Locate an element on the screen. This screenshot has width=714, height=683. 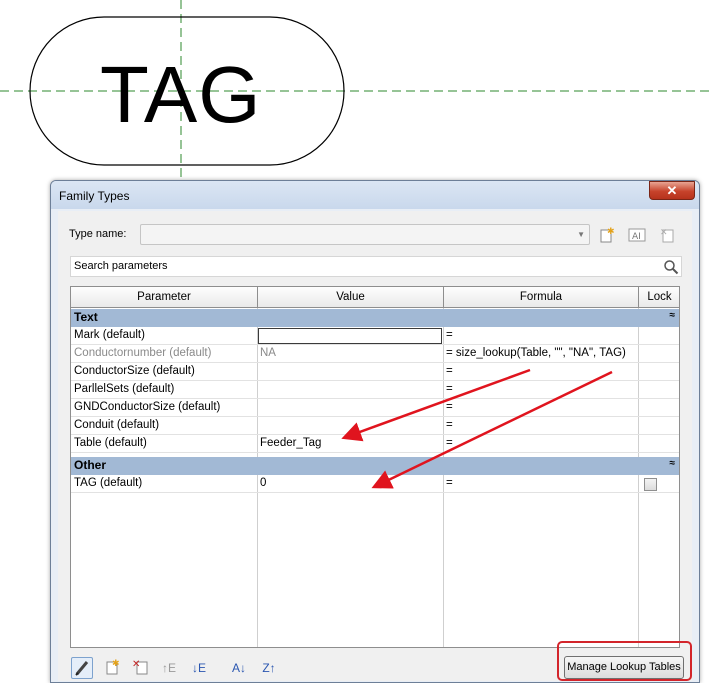
group-label: Text is located at coordinates (86, 317).